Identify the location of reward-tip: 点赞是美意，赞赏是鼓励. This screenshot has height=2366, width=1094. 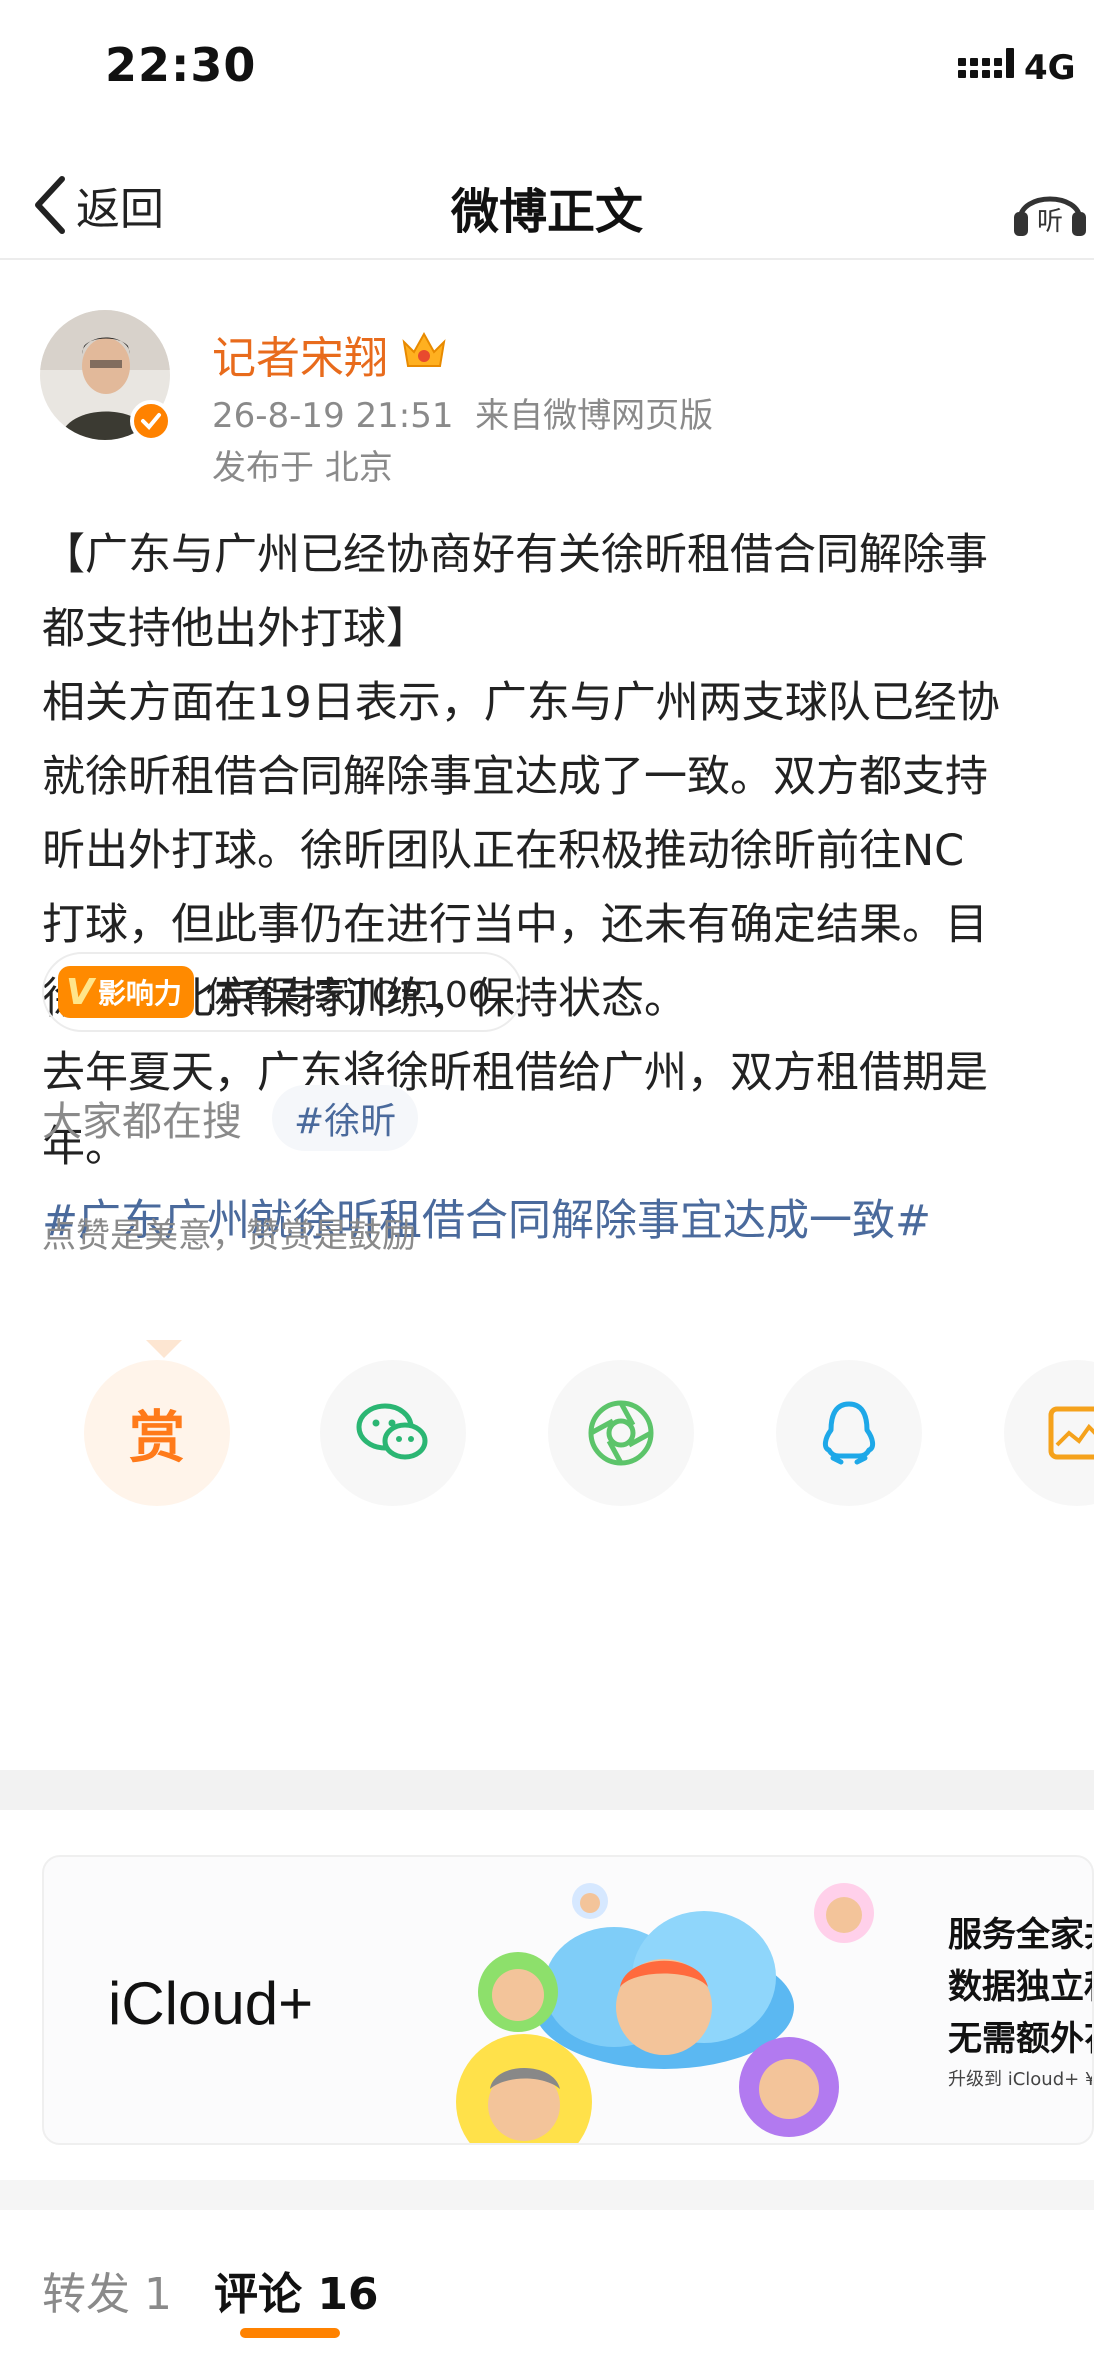
(229, 1236).